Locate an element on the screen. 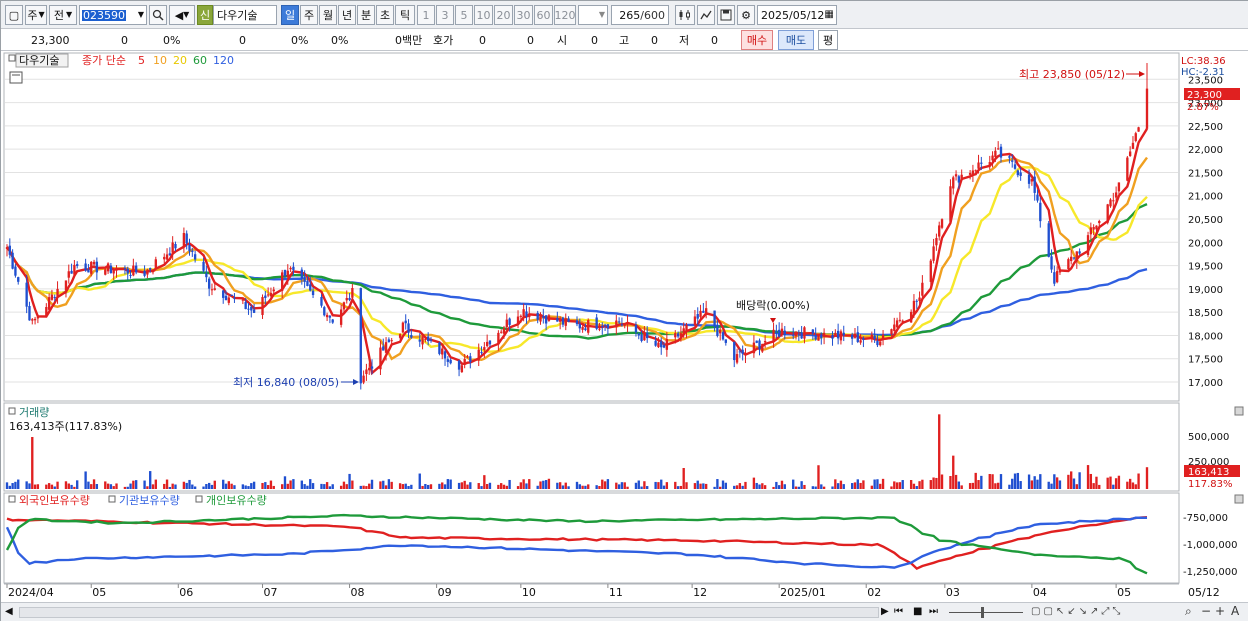 This screenshot has width=1248, height=621. count-input: 265/600 is located at coordinates (640, 15).